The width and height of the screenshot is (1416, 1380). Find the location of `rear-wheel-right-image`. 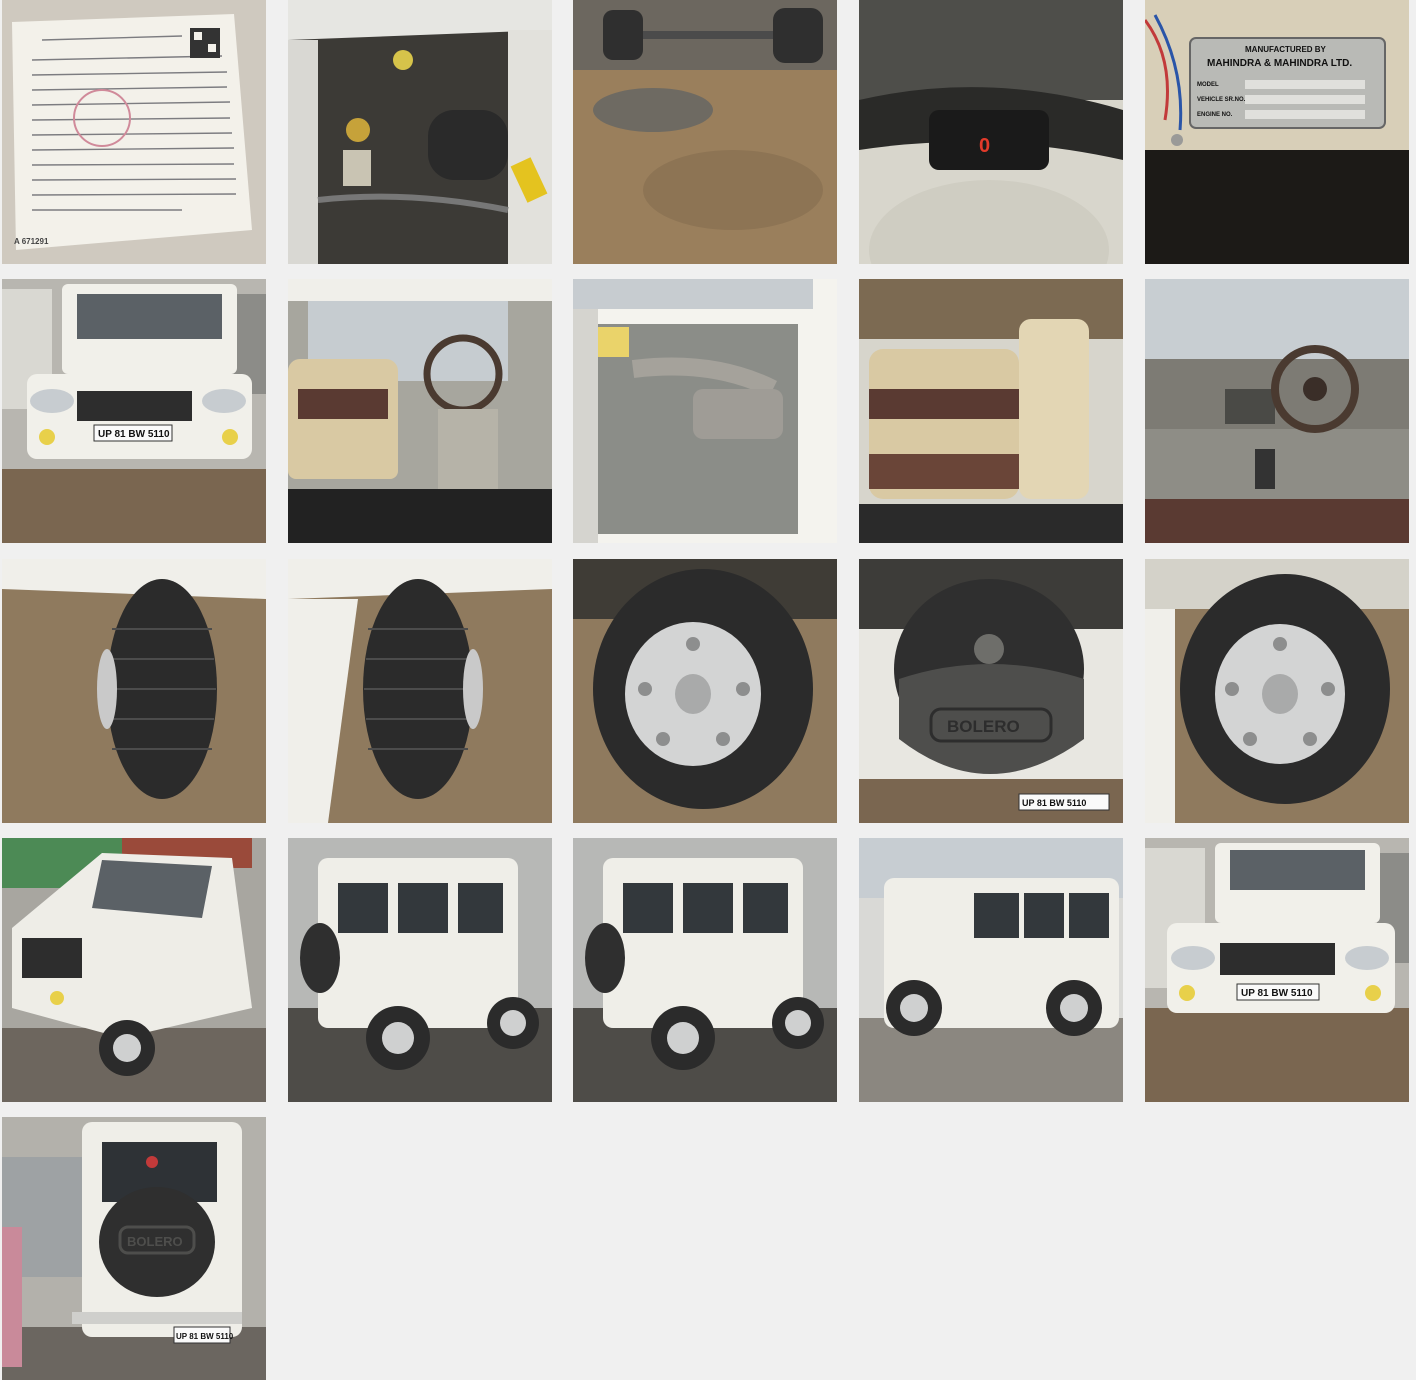

rear-wheel-right-image is located at coordinates (1277, 691).